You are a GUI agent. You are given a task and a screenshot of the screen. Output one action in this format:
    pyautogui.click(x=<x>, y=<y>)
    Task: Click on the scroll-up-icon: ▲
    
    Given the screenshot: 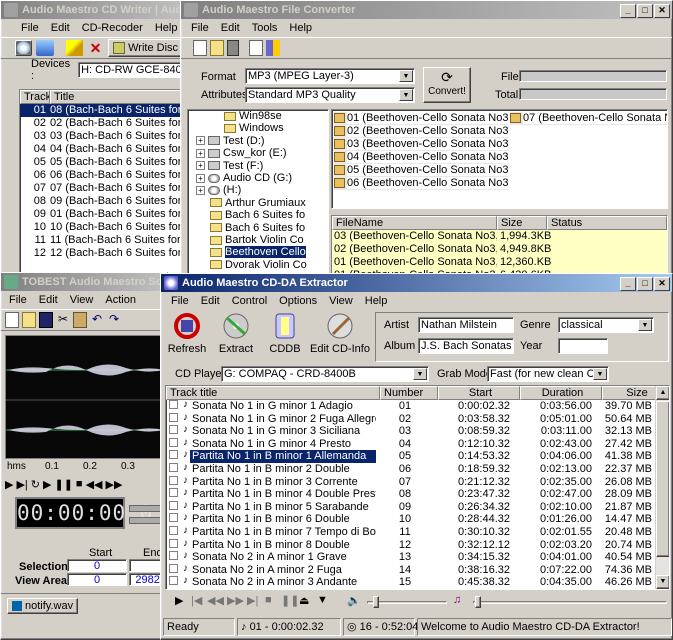 What is the action you would take?
    pyautogui.click(x=662, y=393)
    